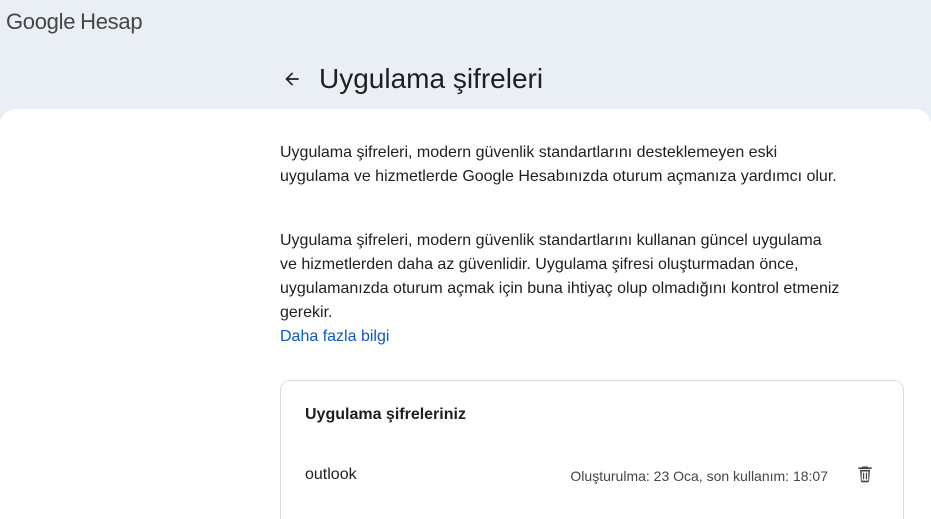 This screenshot has width=931, height=519. What do you see at coordinates (465, 22) in the screenshot?
I see `top-bar: Google Hesap` at bounding box center [465, 22].